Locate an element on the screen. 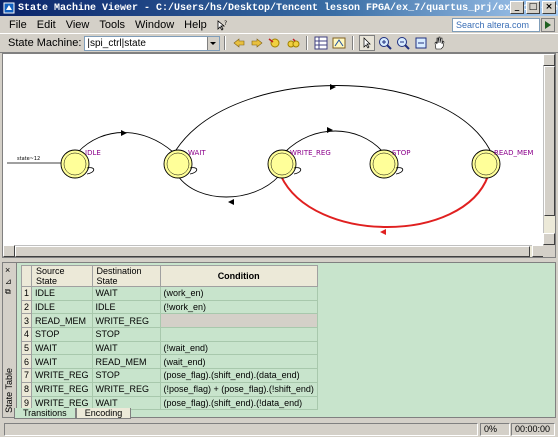 This screenshot has height=437, width=558. whats-this-icon: ? is located at coordinates (222, 25).